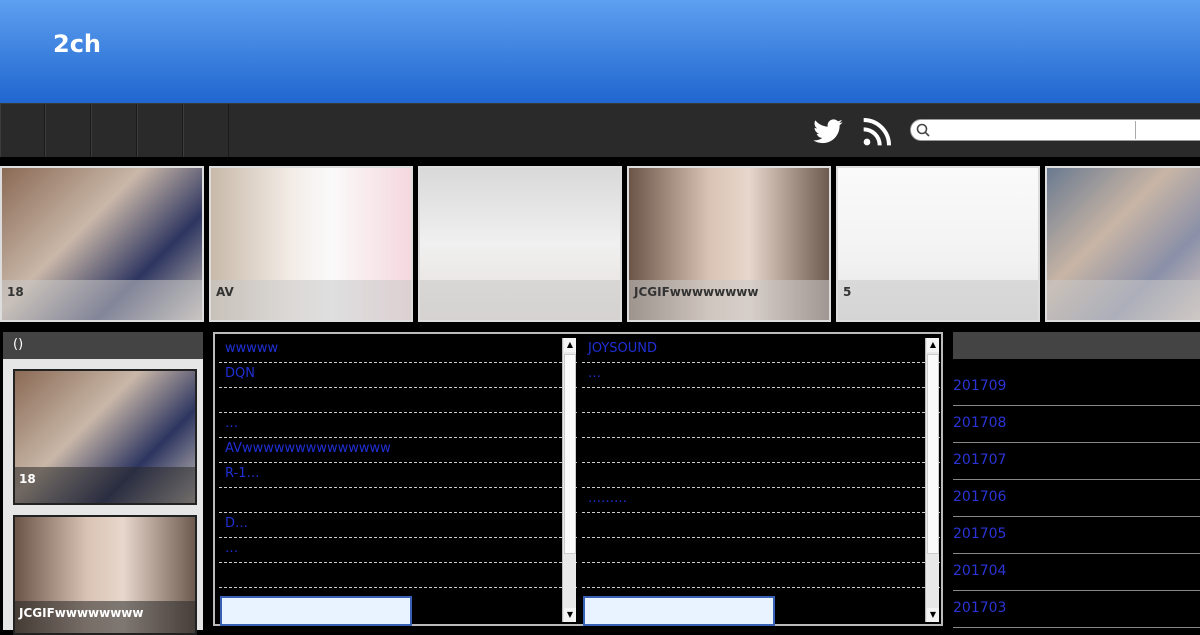 Image resolution: width=1200 pixels, height=635 pixels. Describe the element at coordinates (105, 575) in the screenshot. I see `sidebar-article: JCGIFwwwwwwww` at that location.